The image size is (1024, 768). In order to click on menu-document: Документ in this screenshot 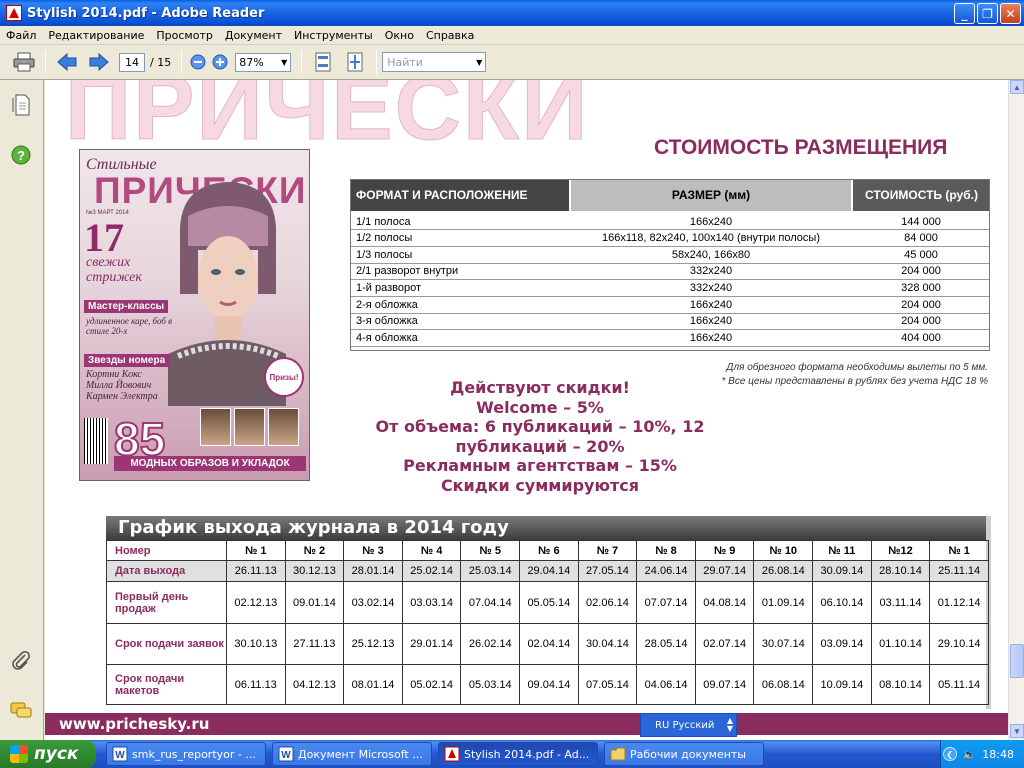, I will do `click(253, 35)`.